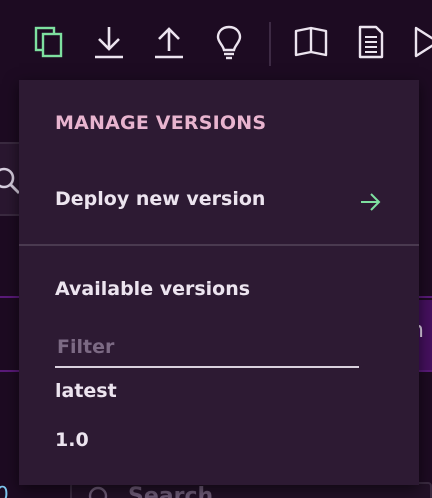  What do you see at coordinates (86, 391) in the screenshot?
I see `version-item-latest: latest` at bounding box center [86, 391].